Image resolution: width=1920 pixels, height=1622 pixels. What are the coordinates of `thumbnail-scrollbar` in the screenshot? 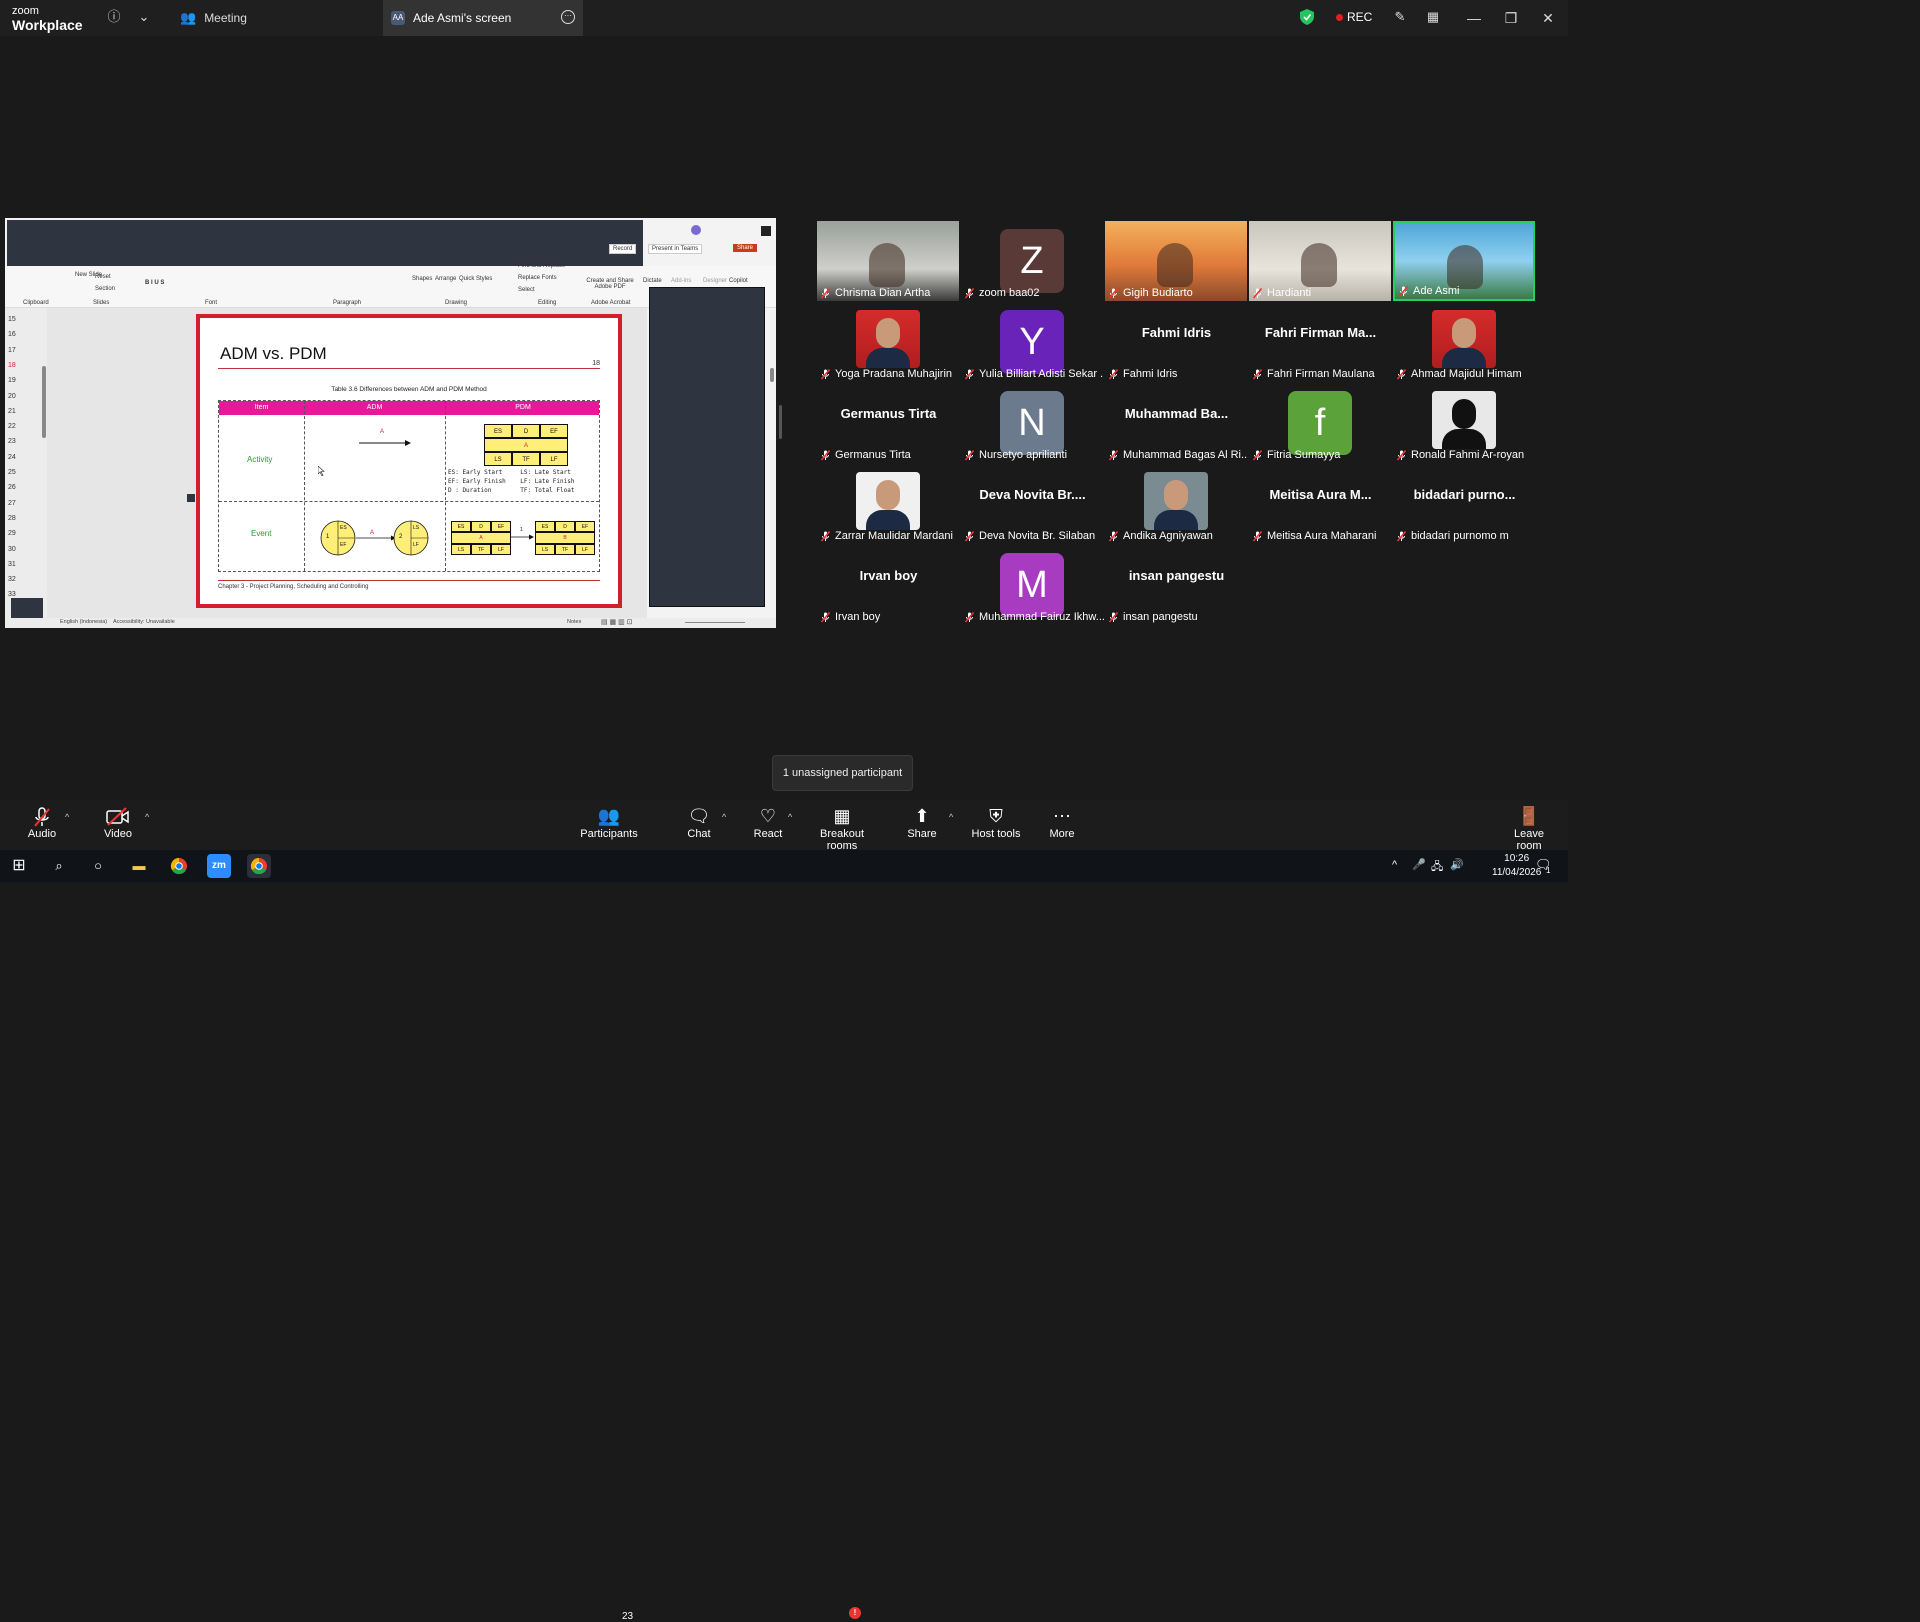 It's located at (44, 402).